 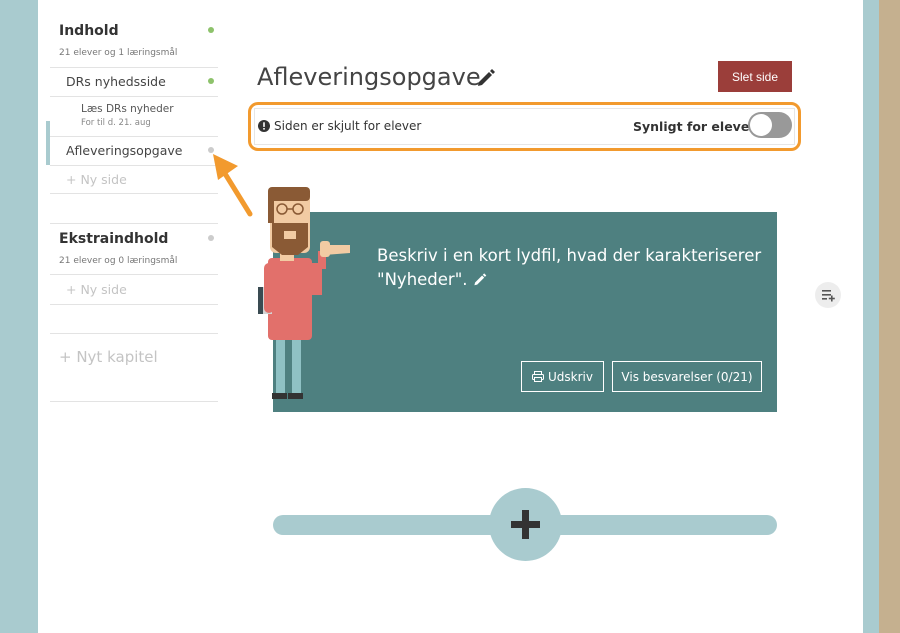 What do you see at coordinates (118, 53) in the screenshot?
I see `section-subtitle: 21 elever og 1 læringsmål` at bounding box center [118, 53].